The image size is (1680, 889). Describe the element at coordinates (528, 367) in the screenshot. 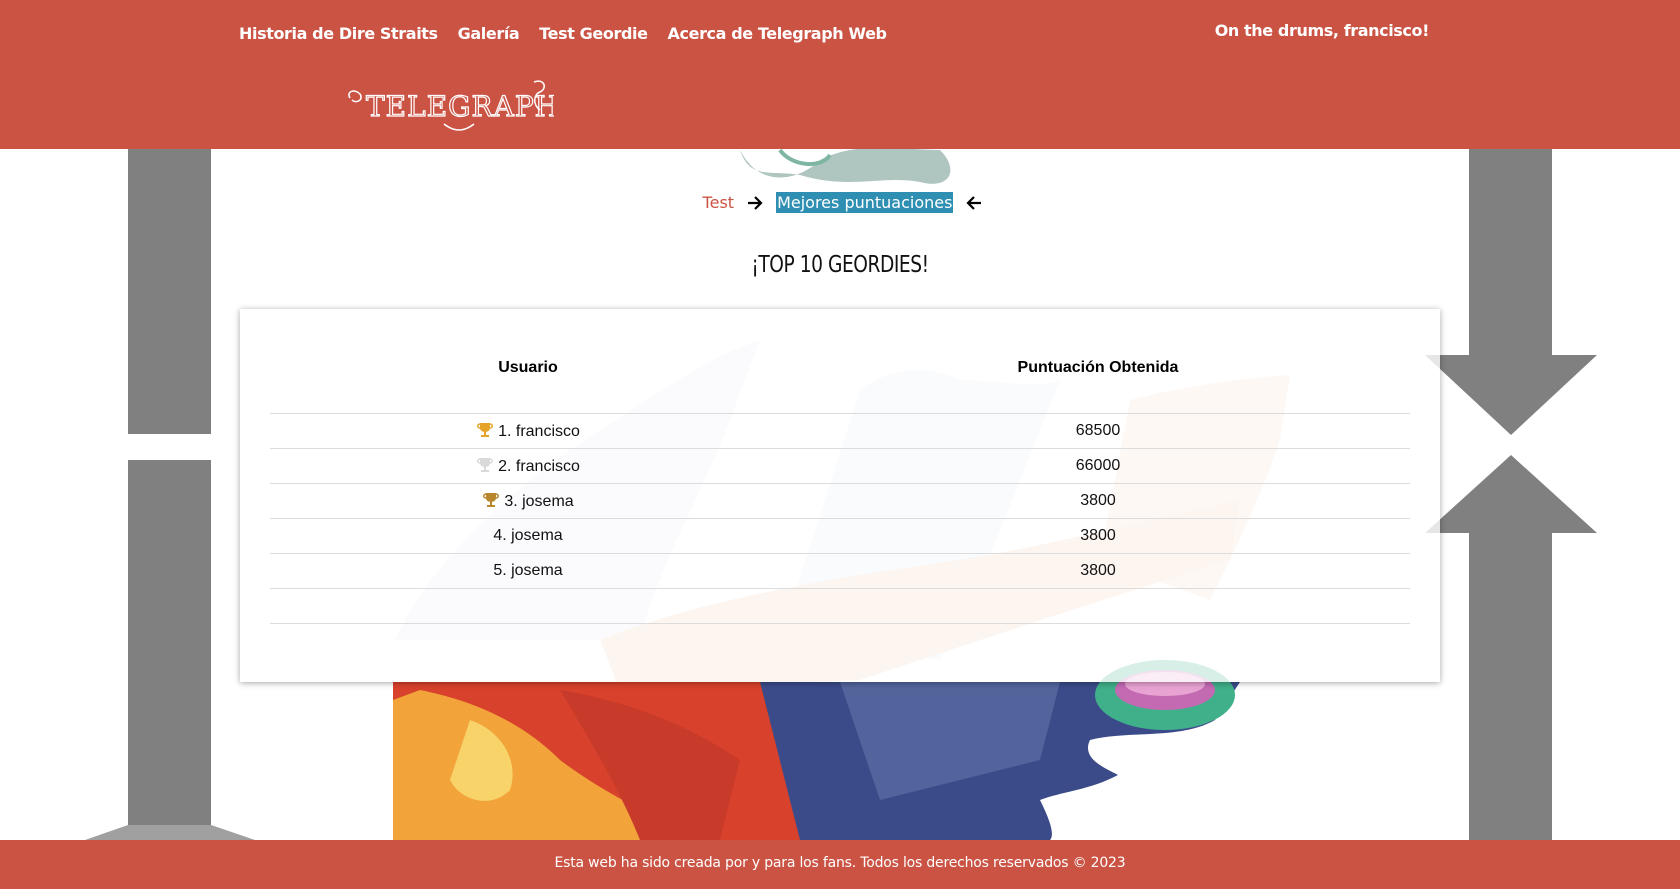

I see `column-header-user: Usuario` at that location.